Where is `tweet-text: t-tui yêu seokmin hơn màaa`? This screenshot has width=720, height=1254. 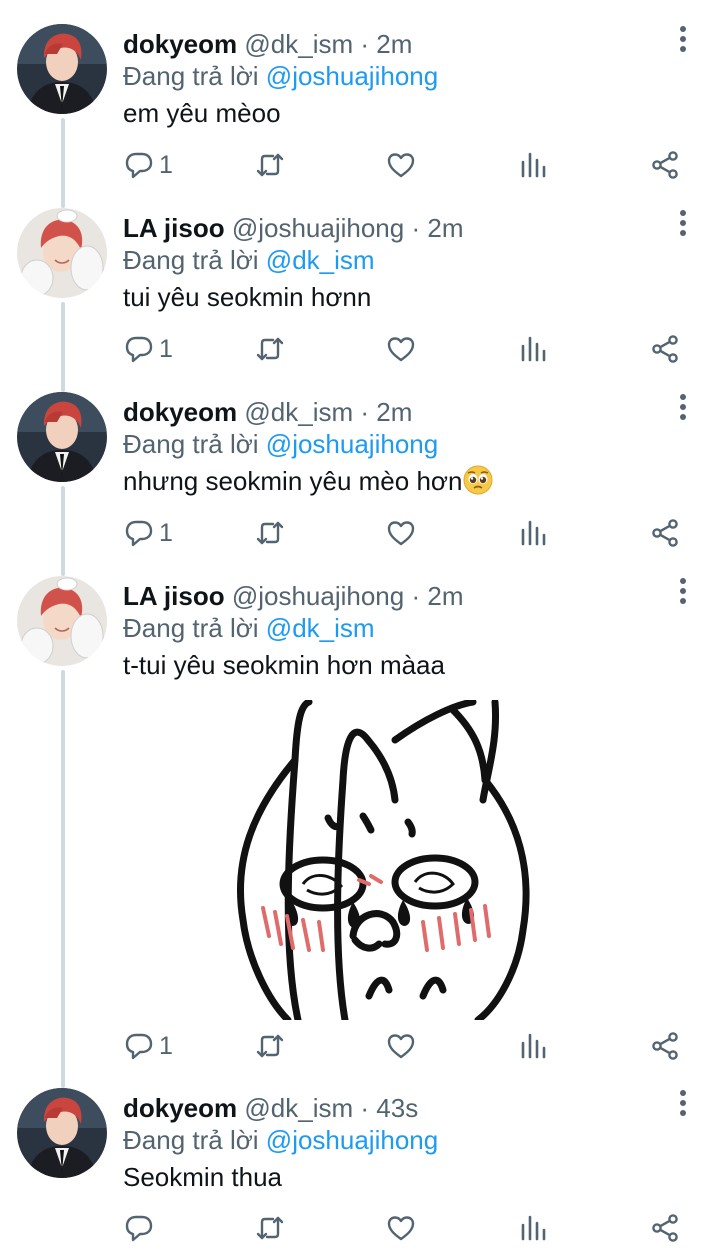
tweet-text: t-tui yêu seokmin hơn màaa is located at coordinates (284, 665).